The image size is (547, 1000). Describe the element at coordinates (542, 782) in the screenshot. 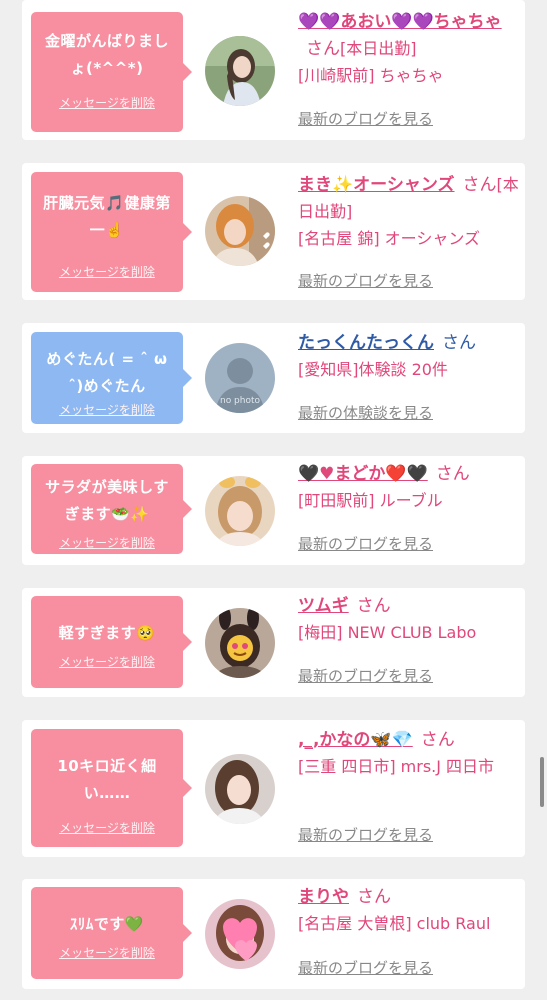

I see `scrollbar` at that location.